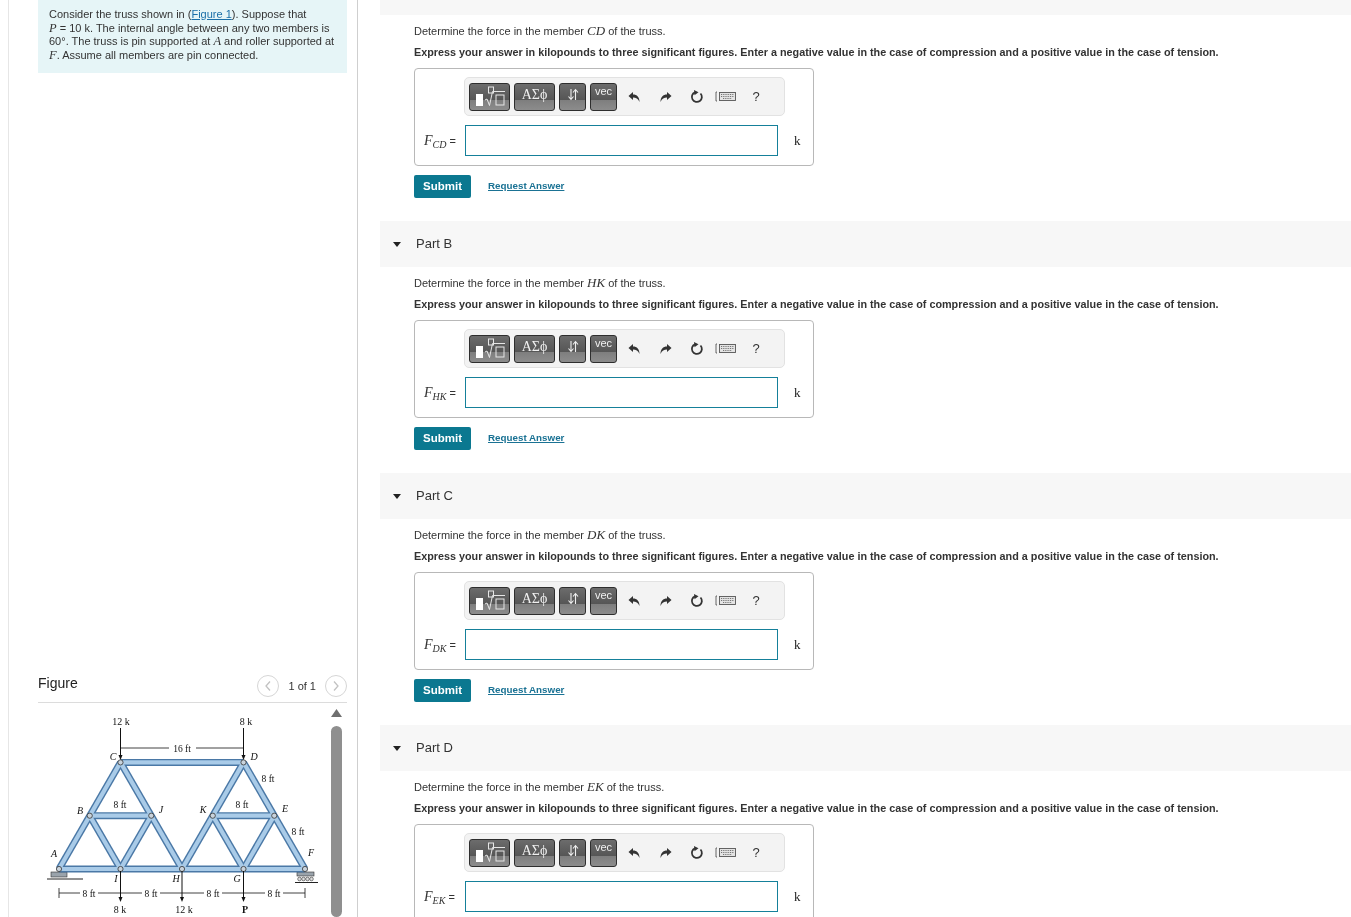 This screenshot has height=917, width=1351. What do you see at coordinates (434, 748) in the screenshot?
I see `part-title: Part D` at bounding box center [434, 748].